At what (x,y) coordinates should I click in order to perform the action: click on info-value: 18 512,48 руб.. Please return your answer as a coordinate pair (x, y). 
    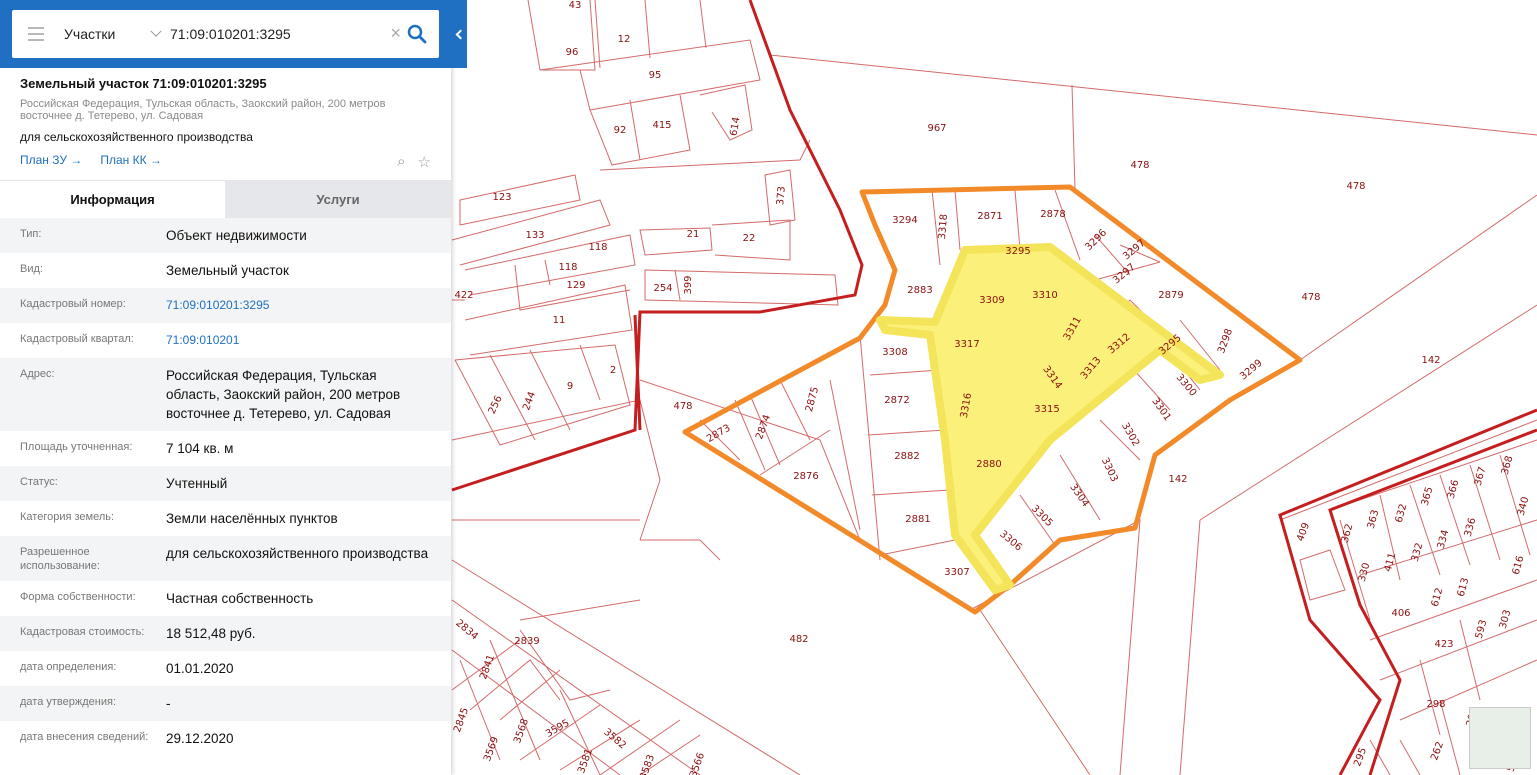
    Looking at the image, I should click on (211, 633).